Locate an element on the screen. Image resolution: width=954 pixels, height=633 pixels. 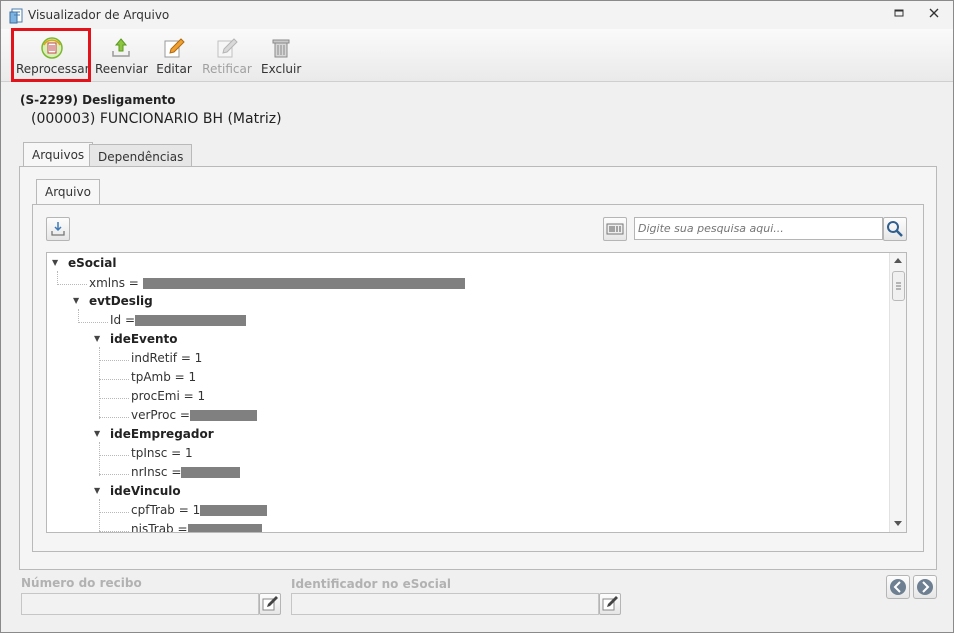
delete-button: Excluir is located at coordinates (281, 56).